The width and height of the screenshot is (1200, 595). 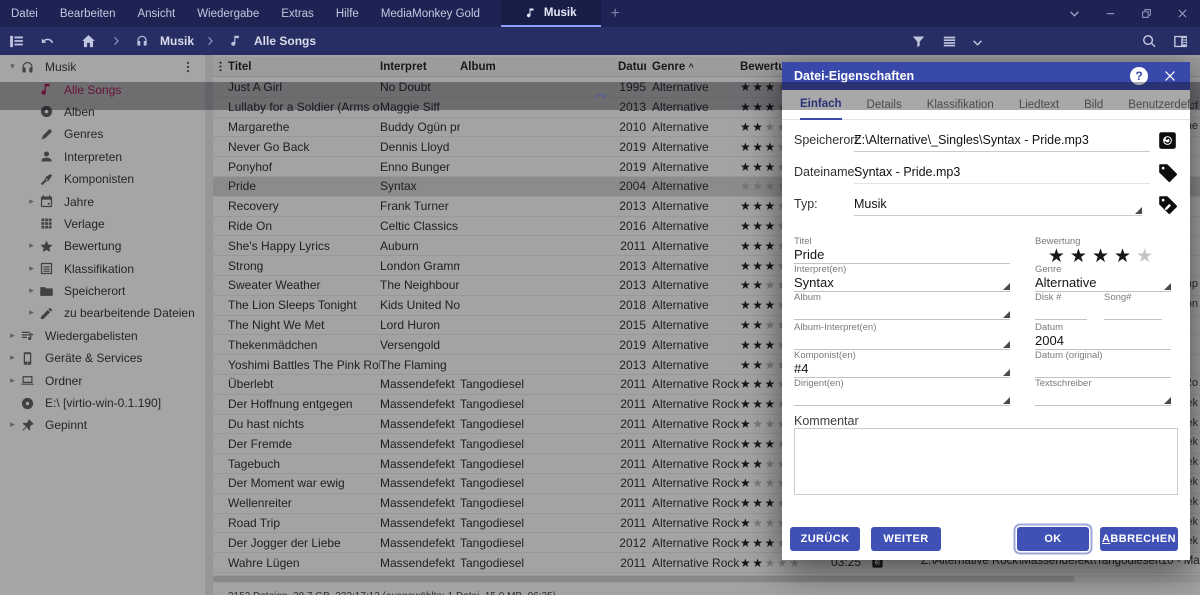 I want to click on menu-wiedergabe: Wiedergabe, so click(x=228, y=13).